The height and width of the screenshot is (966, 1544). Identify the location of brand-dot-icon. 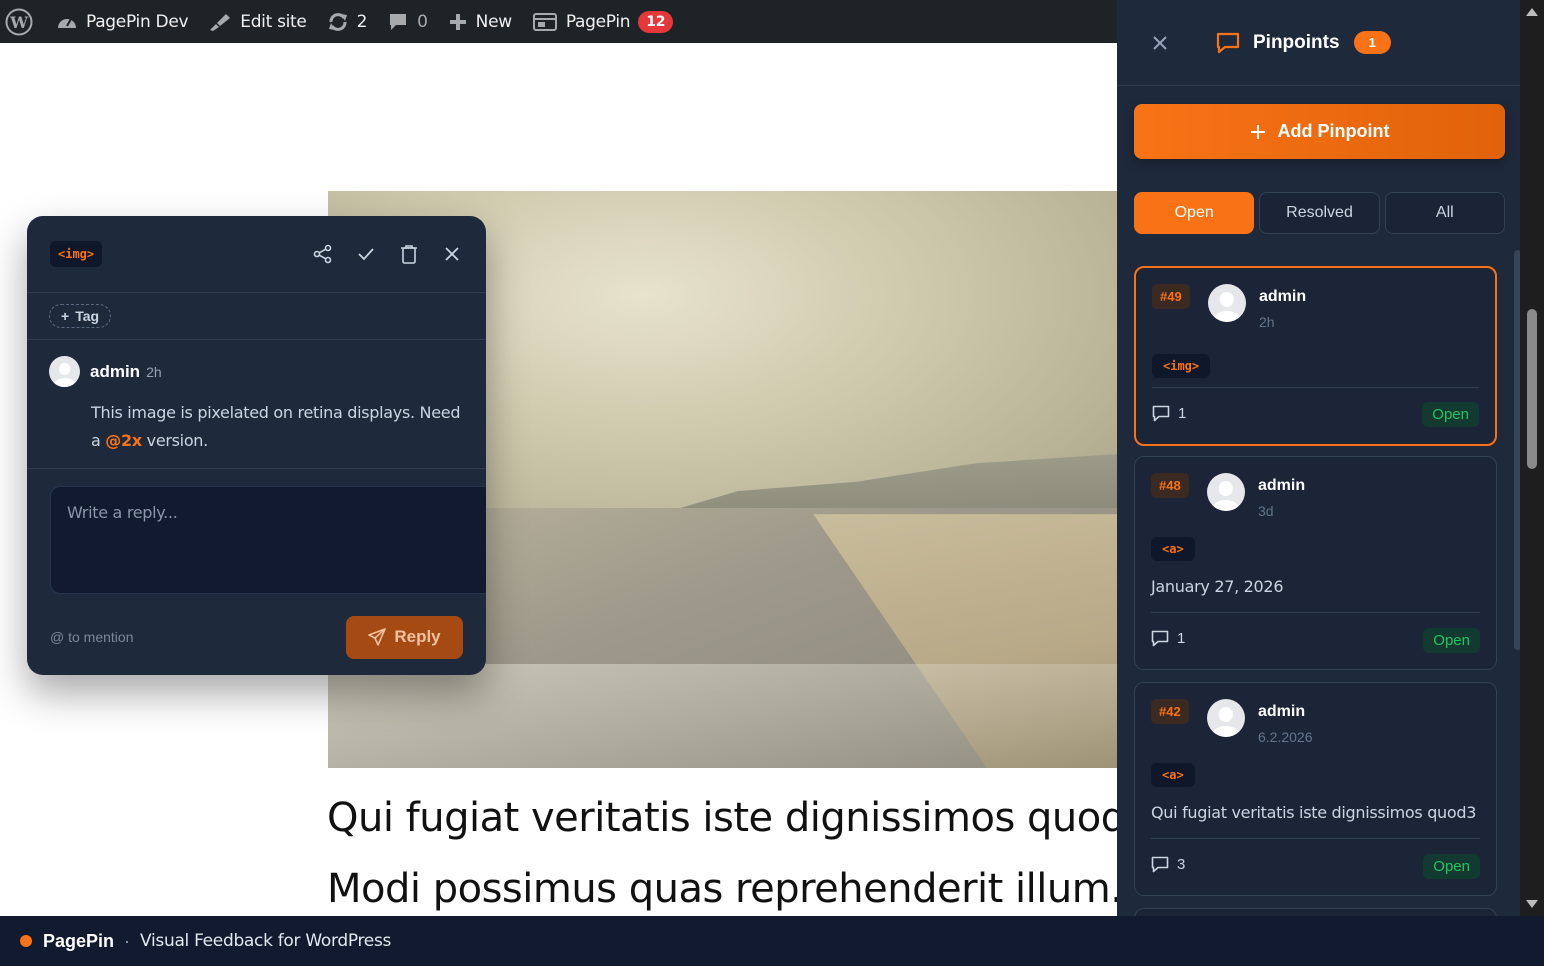
(26, 941).